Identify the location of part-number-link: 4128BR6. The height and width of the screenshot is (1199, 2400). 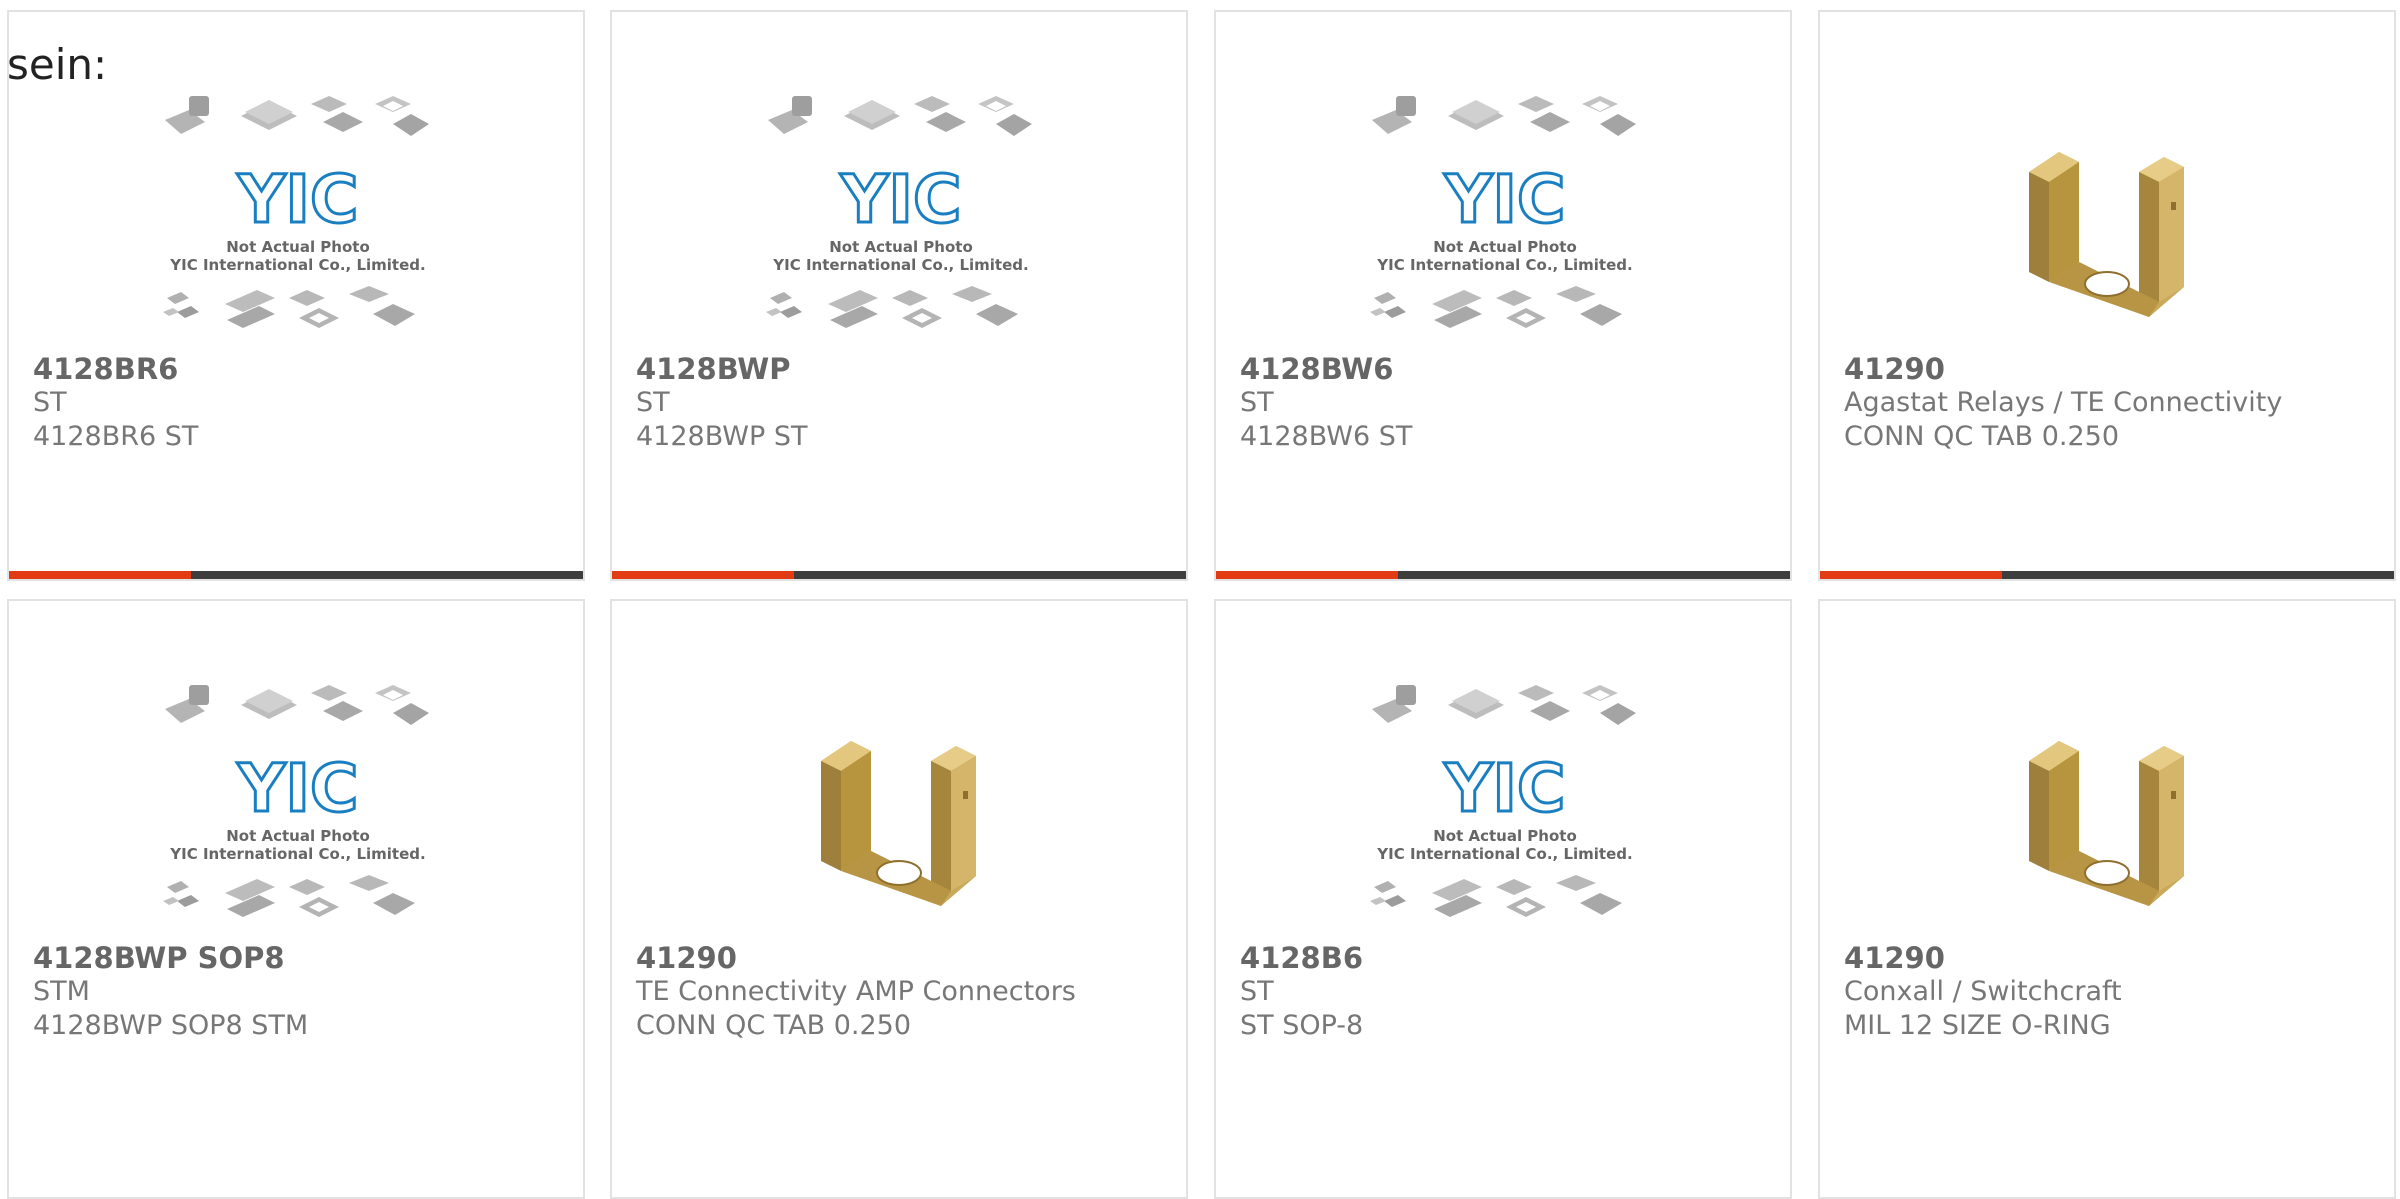
(303, 369).